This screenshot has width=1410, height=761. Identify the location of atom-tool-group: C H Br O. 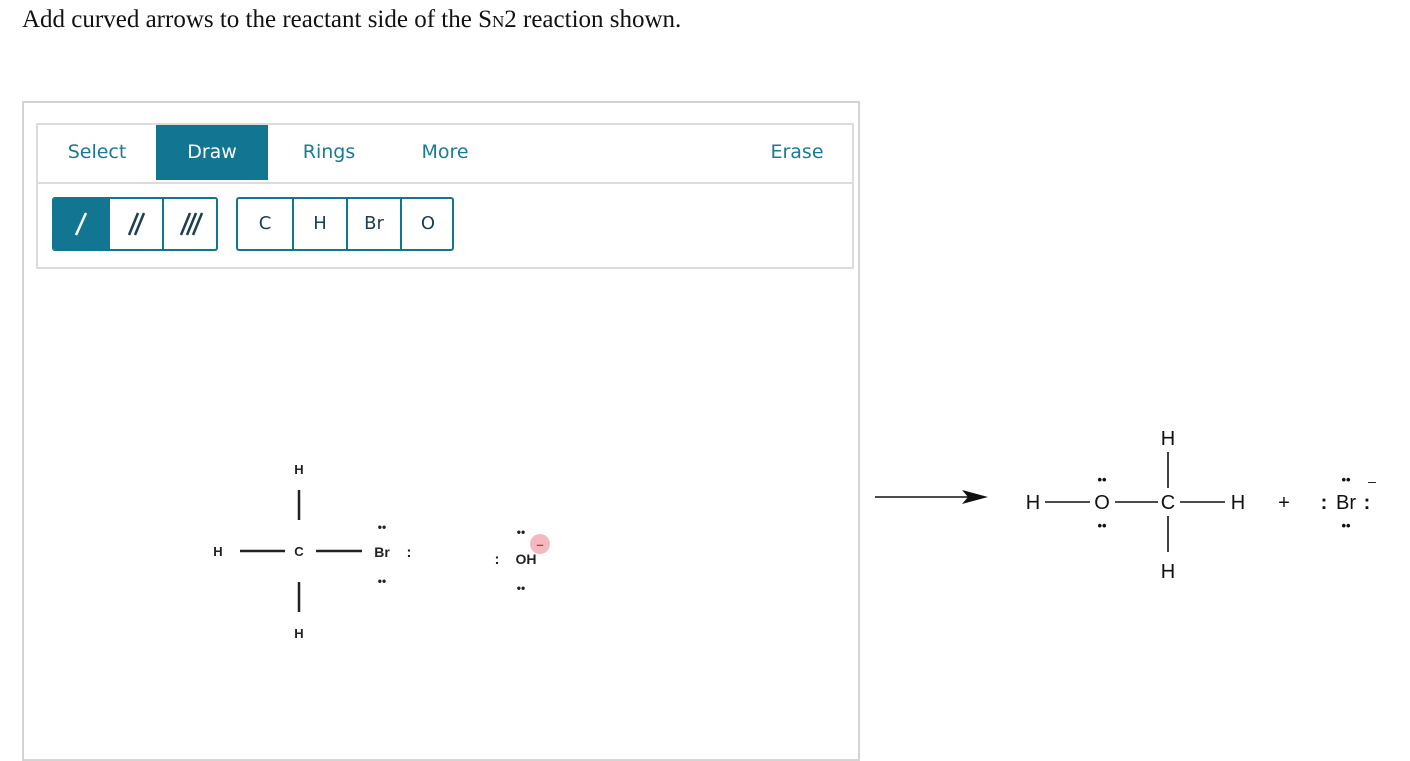
(345, 224).